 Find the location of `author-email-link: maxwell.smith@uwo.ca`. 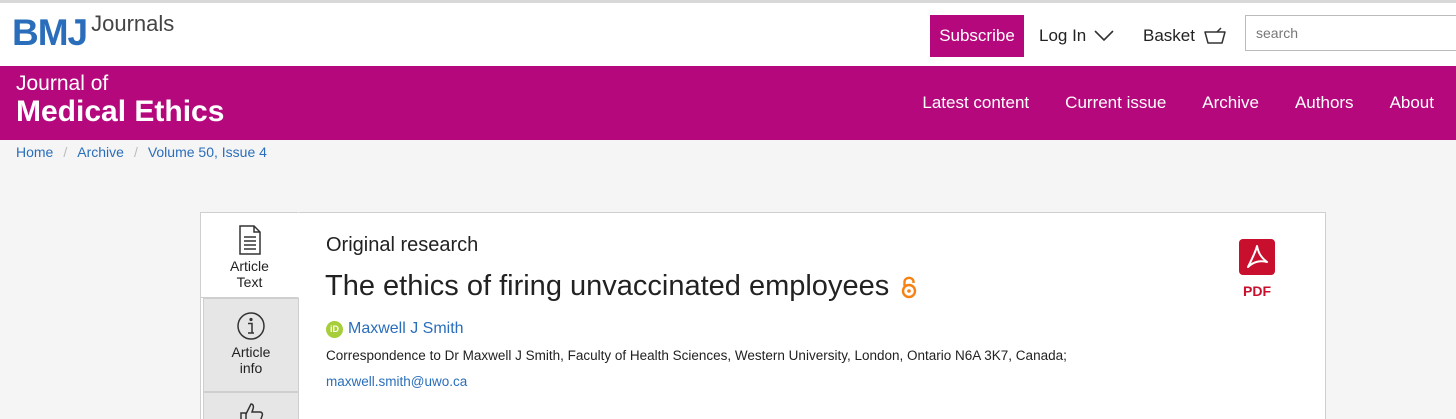

author-email-link: maxwell.smith@uwo.ca is located at coordinates (396, 381).